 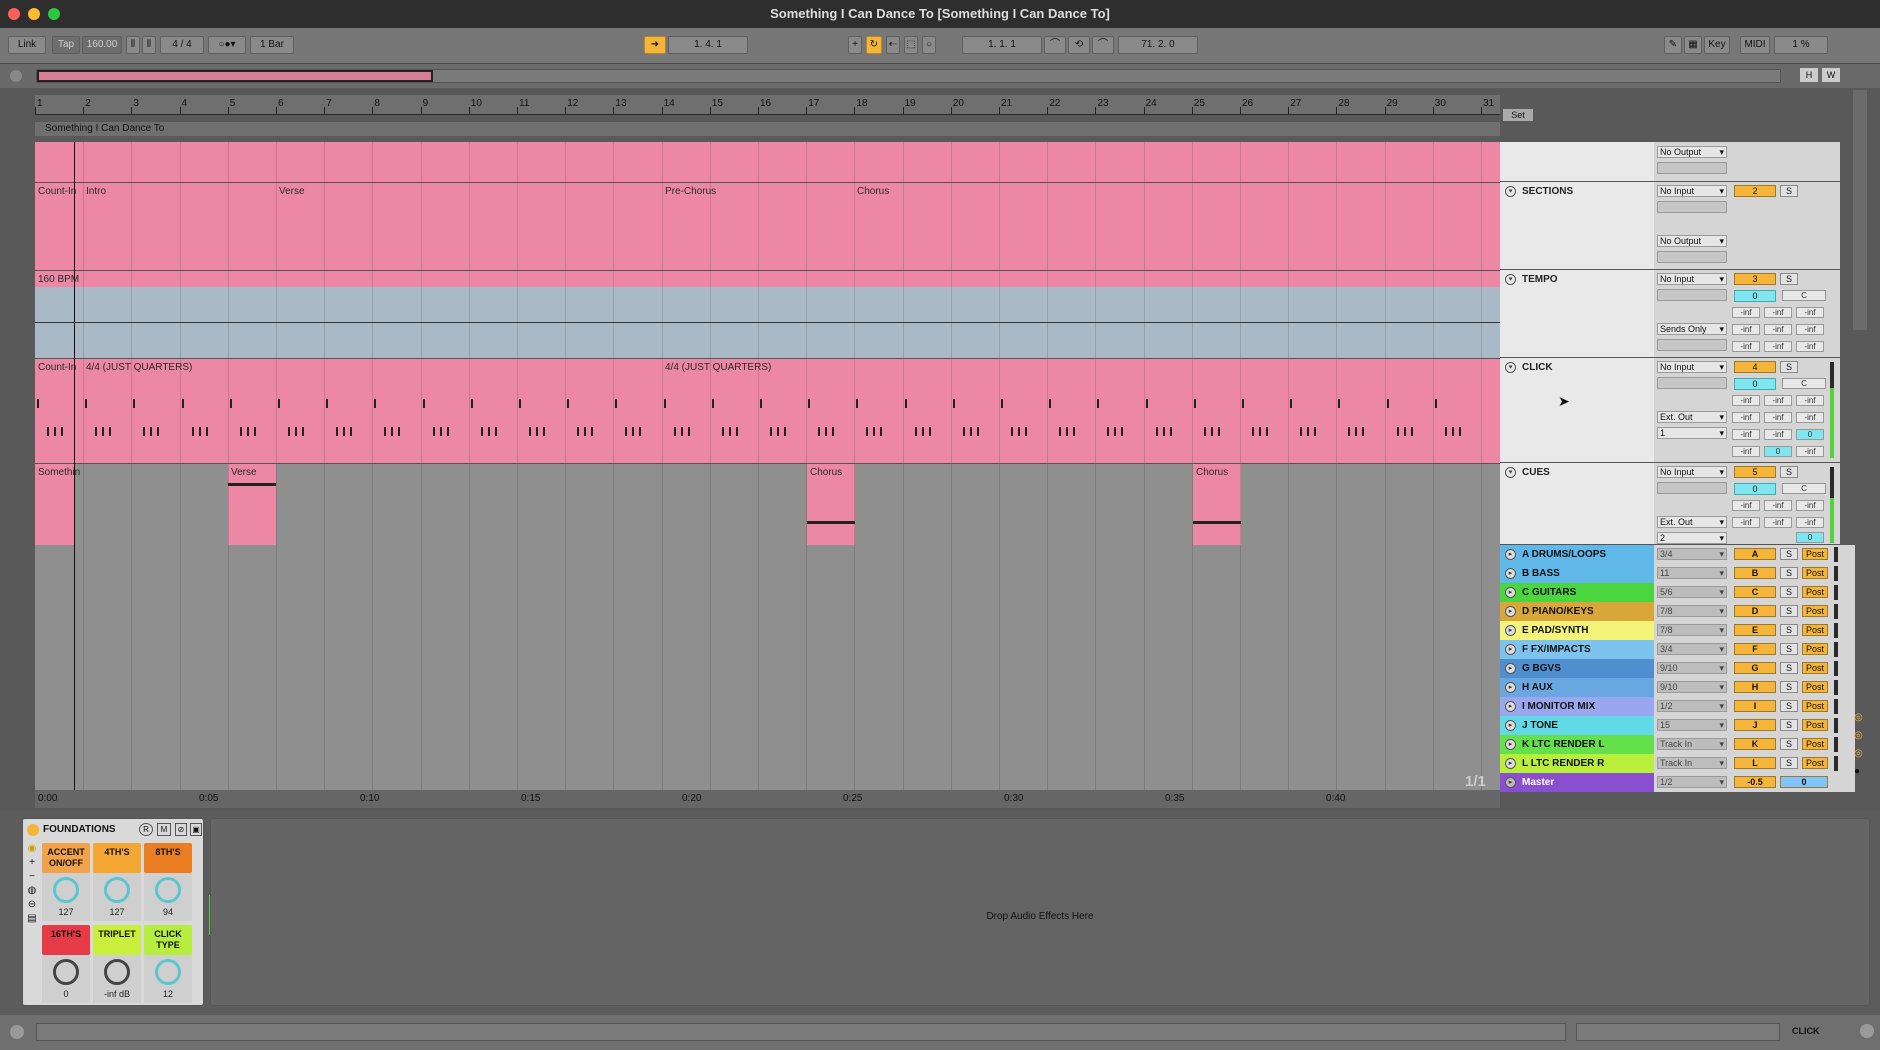 I want to click on clip-tempo: 160 BPM, so click(x=58, y=279).